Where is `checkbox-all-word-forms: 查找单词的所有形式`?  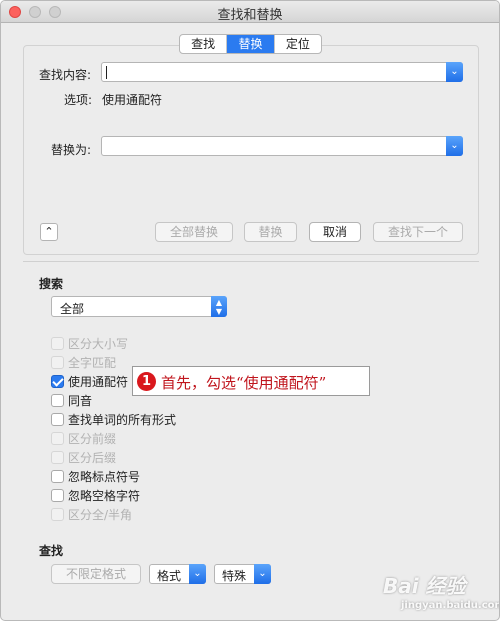 checkbox-all-word-forms: 查找单词的所有形式 is located at coordinates (113, 419).